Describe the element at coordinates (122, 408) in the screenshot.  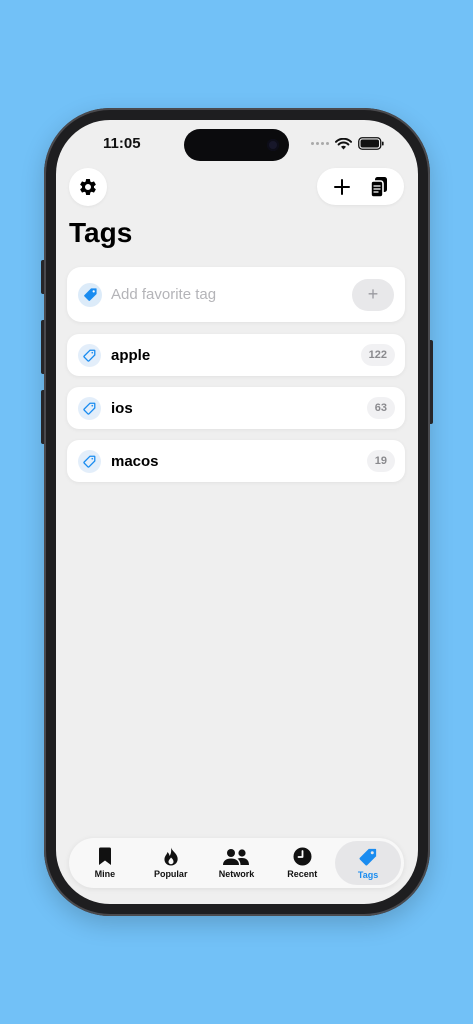
I see `tag-name: ios` at that location.